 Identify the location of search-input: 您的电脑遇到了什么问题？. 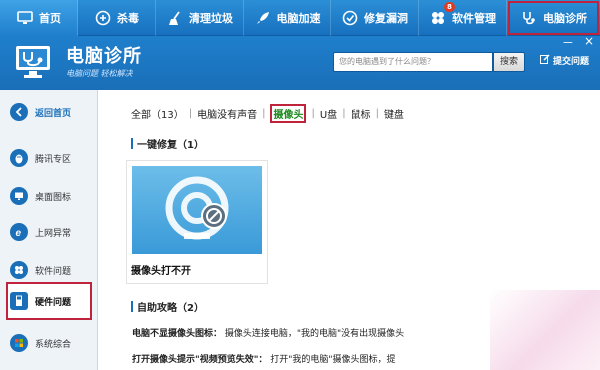
(413, 62).